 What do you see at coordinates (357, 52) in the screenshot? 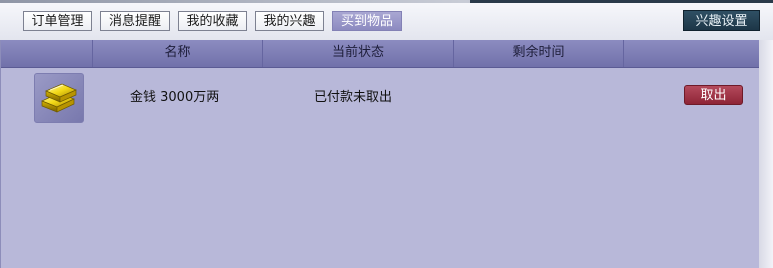
I see `column-header-status: 当前状态` at bounding box center [357, 52].